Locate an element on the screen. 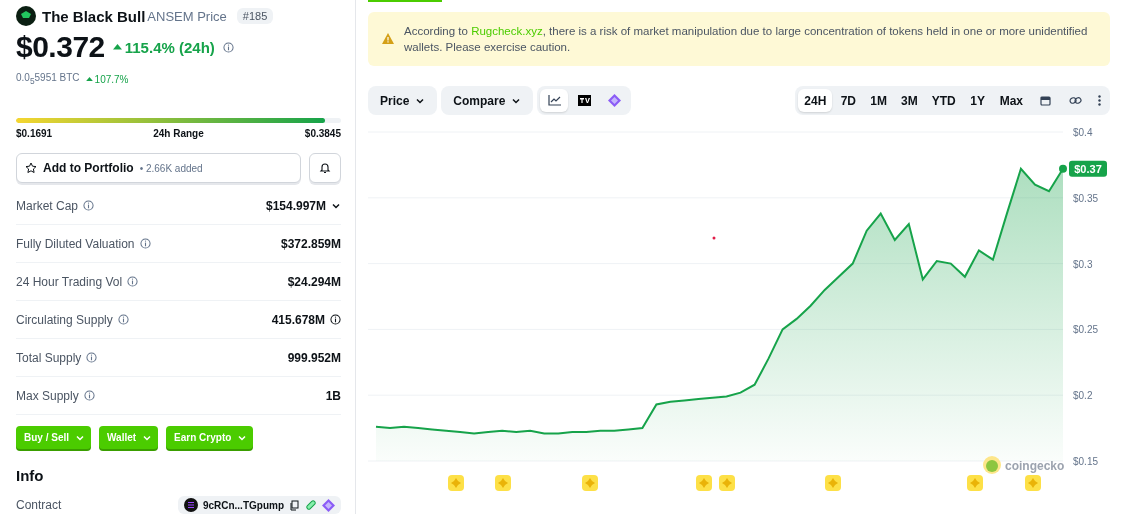 Image resolution: width=1122 pixels, height=514 pixels. range-tab: 1Y is located at coordinates (977, 100).